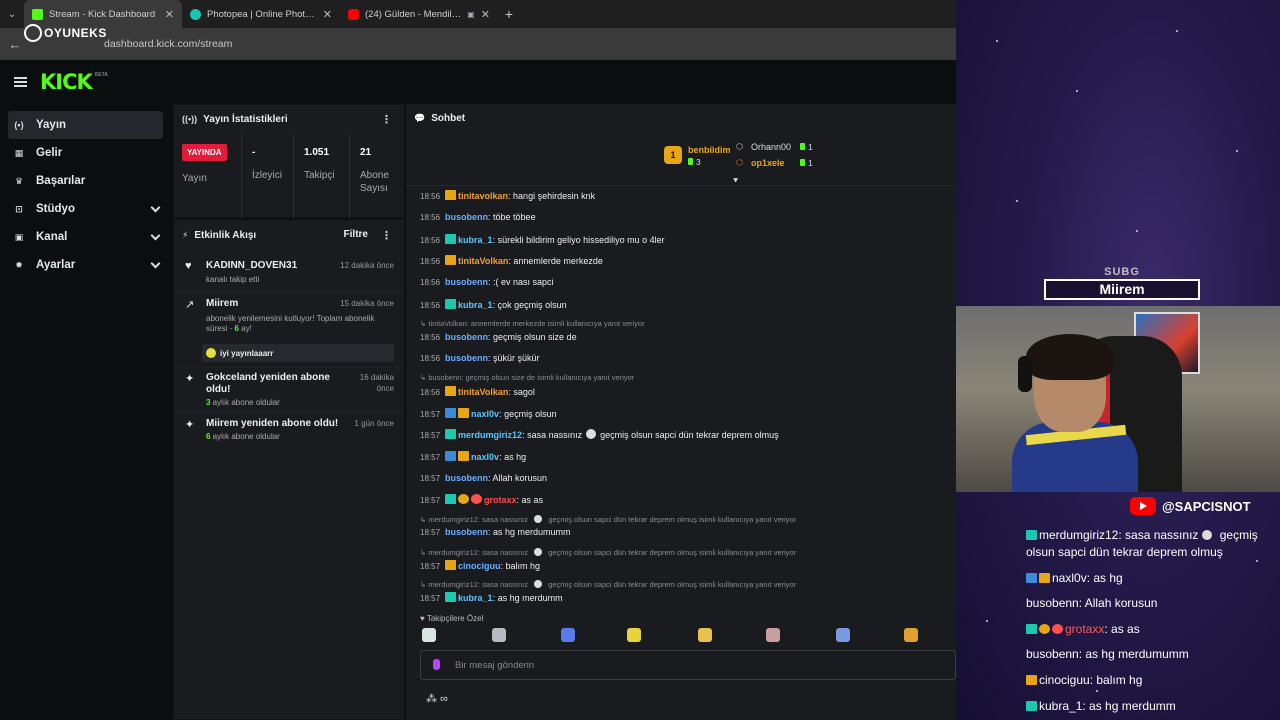 The width and height of the screenshot is (1280, 720). Describe the element at coordinates (85, 181) in the screenshot. I see `sidebar-item-basarilar: ♛ Başarılar` at that location.